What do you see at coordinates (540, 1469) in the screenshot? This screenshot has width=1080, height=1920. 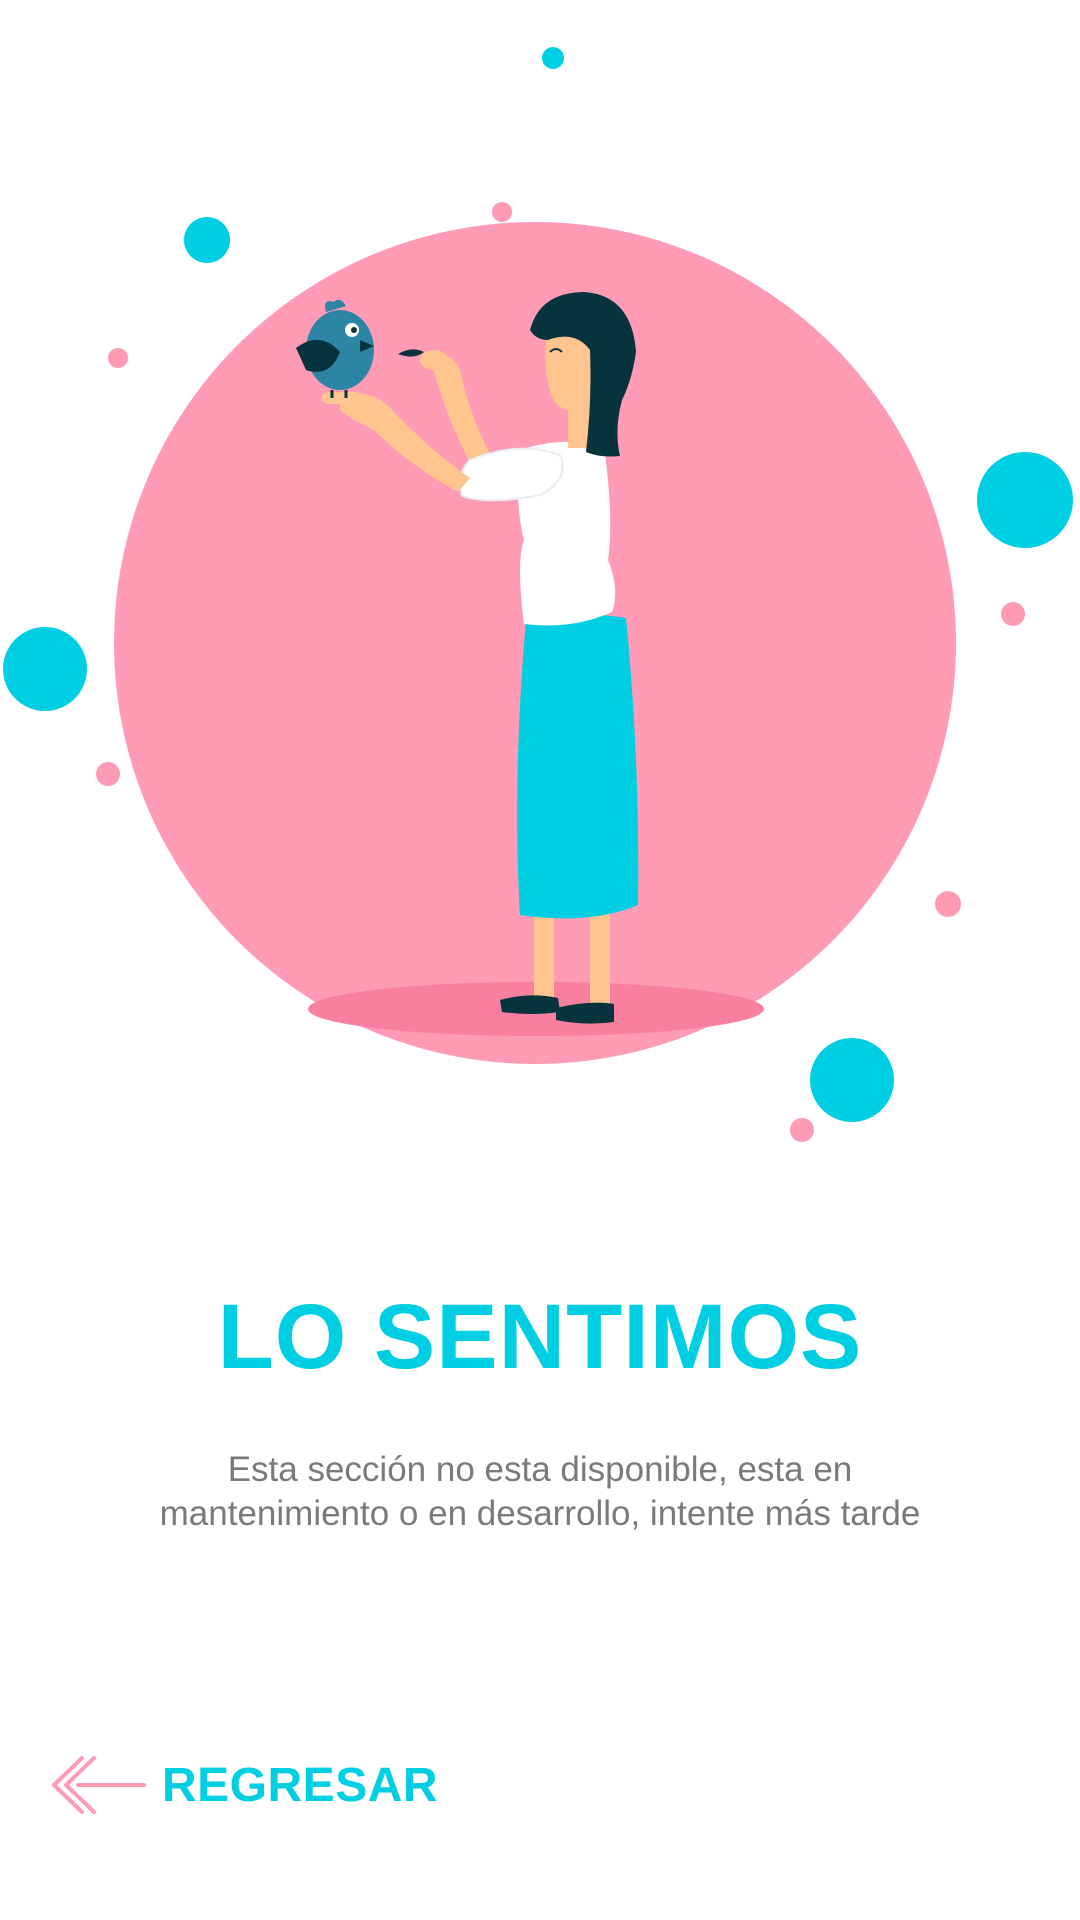 I see `message-line-1: Esta sección no esta disponible, esta en` at bounding box center [540, 1469].